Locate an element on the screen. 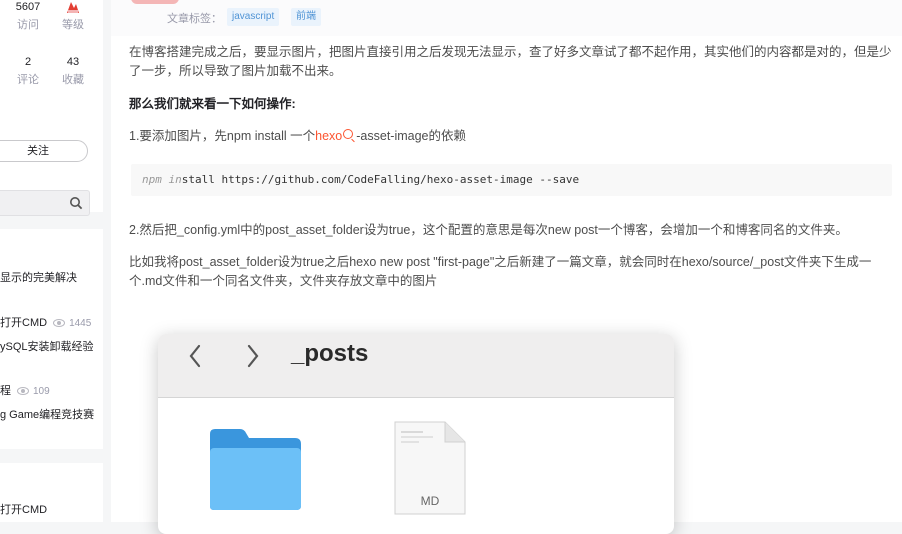  decoration is located at coordinates (155, 2).